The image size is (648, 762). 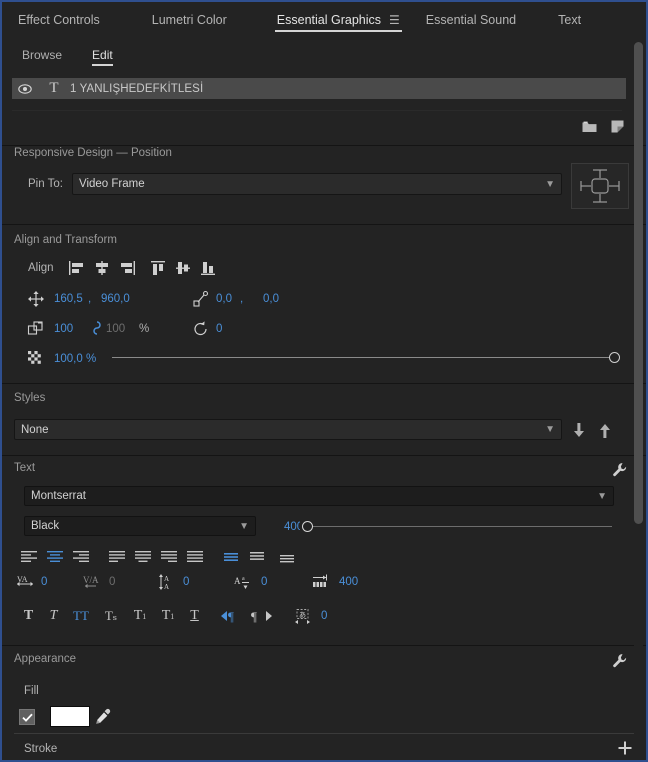 I want to click on subtab-active-underline, so click(x=102, y=65).